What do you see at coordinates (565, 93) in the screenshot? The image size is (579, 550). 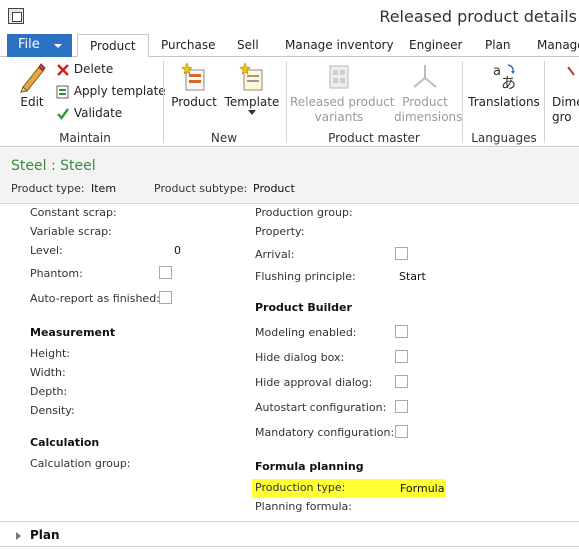 I see `dimension-groups-button: Dime gro` at bounding box center [565, 93].